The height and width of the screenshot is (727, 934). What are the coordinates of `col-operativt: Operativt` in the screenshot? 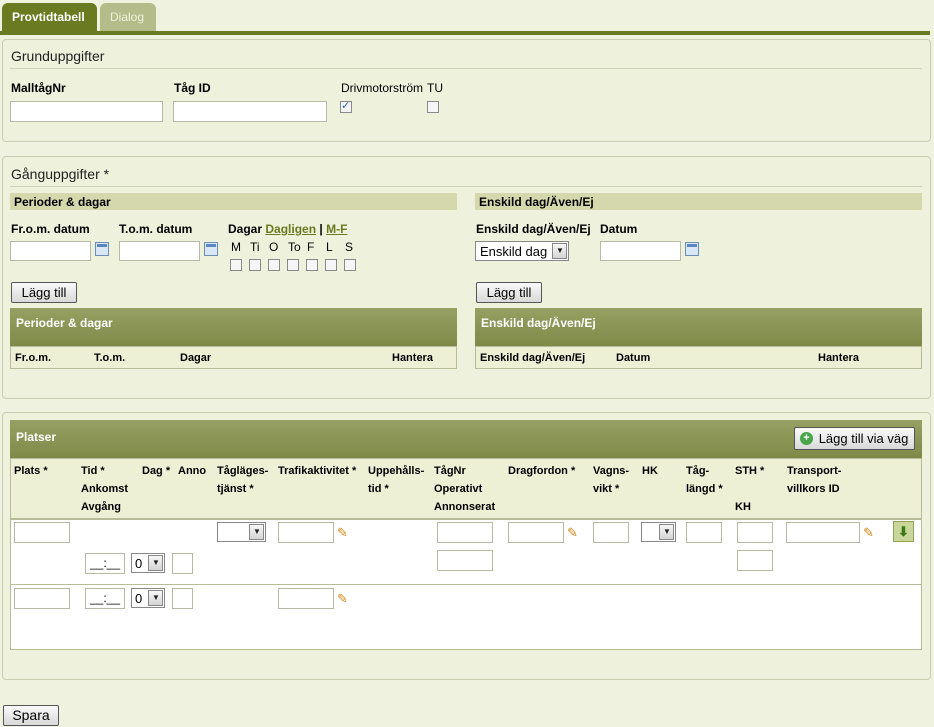 It's located at (458, 489).